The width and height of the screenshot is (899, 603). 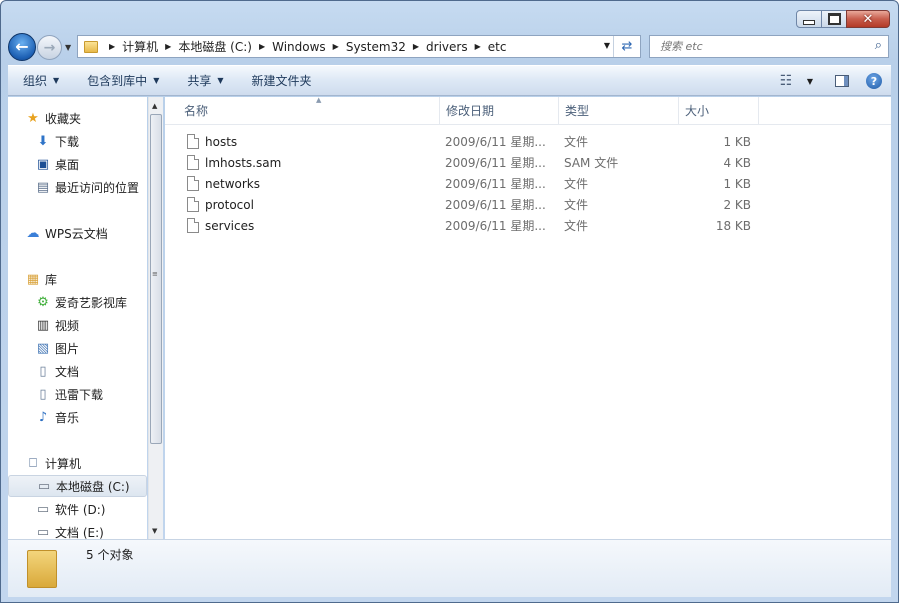 What do you see at coordinates (53, 118) in the screenshot?
I see `nav-favorites: ★ 收藏夹` at bounding box center [53, 118].